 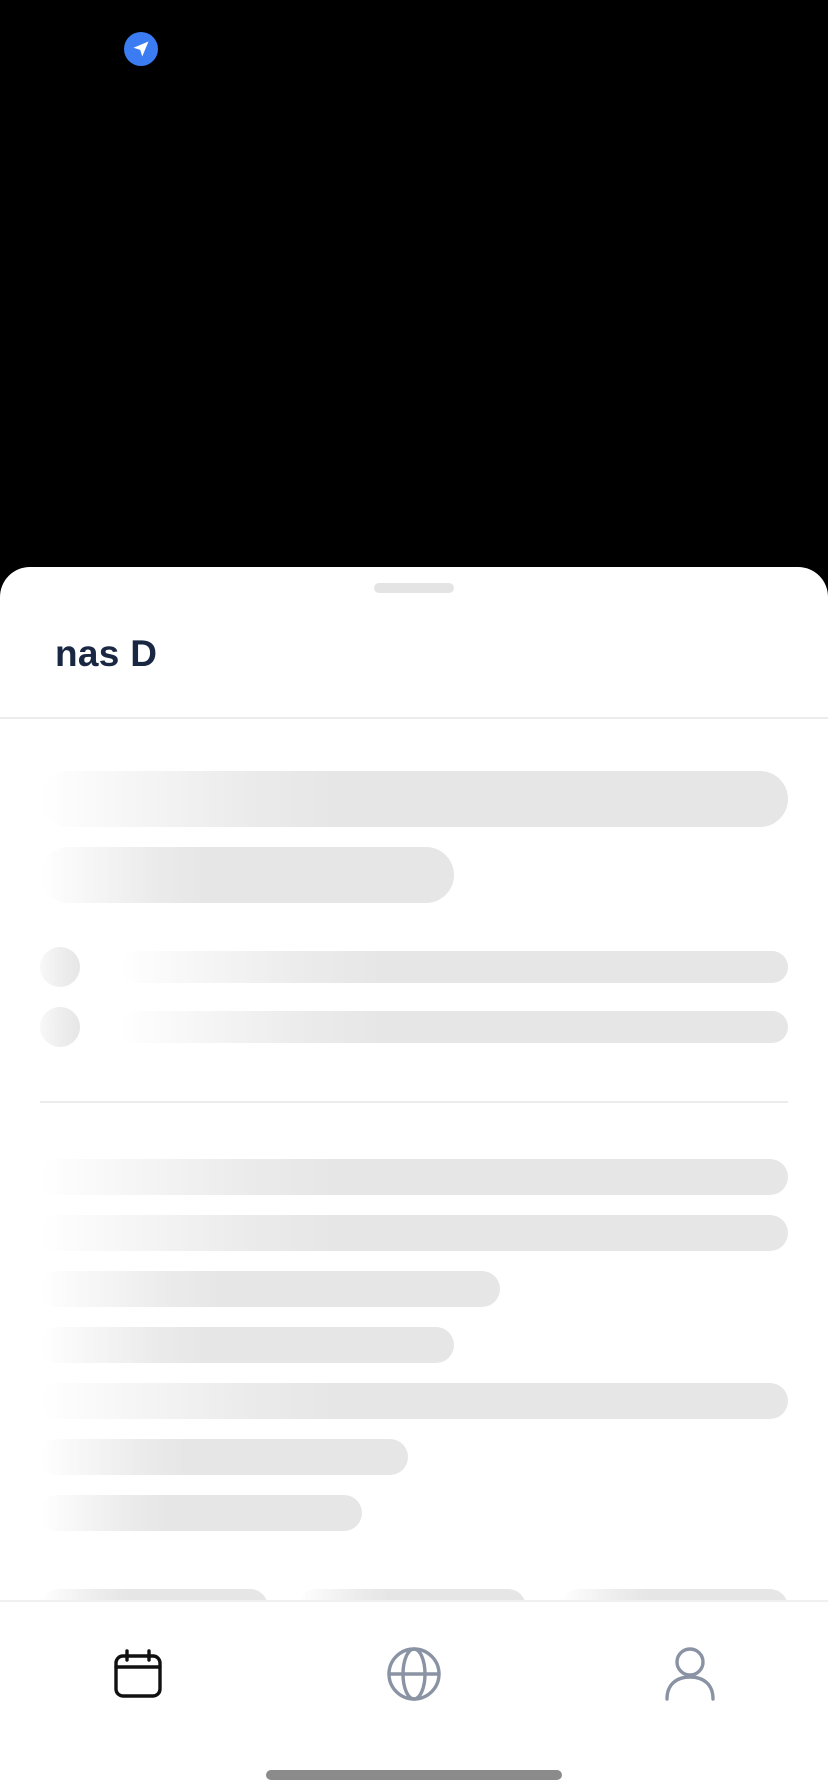 What do you see at coordinates (414, 1102) in the screenshot?
I see `section-divider` at bounding box center [414, 1102].